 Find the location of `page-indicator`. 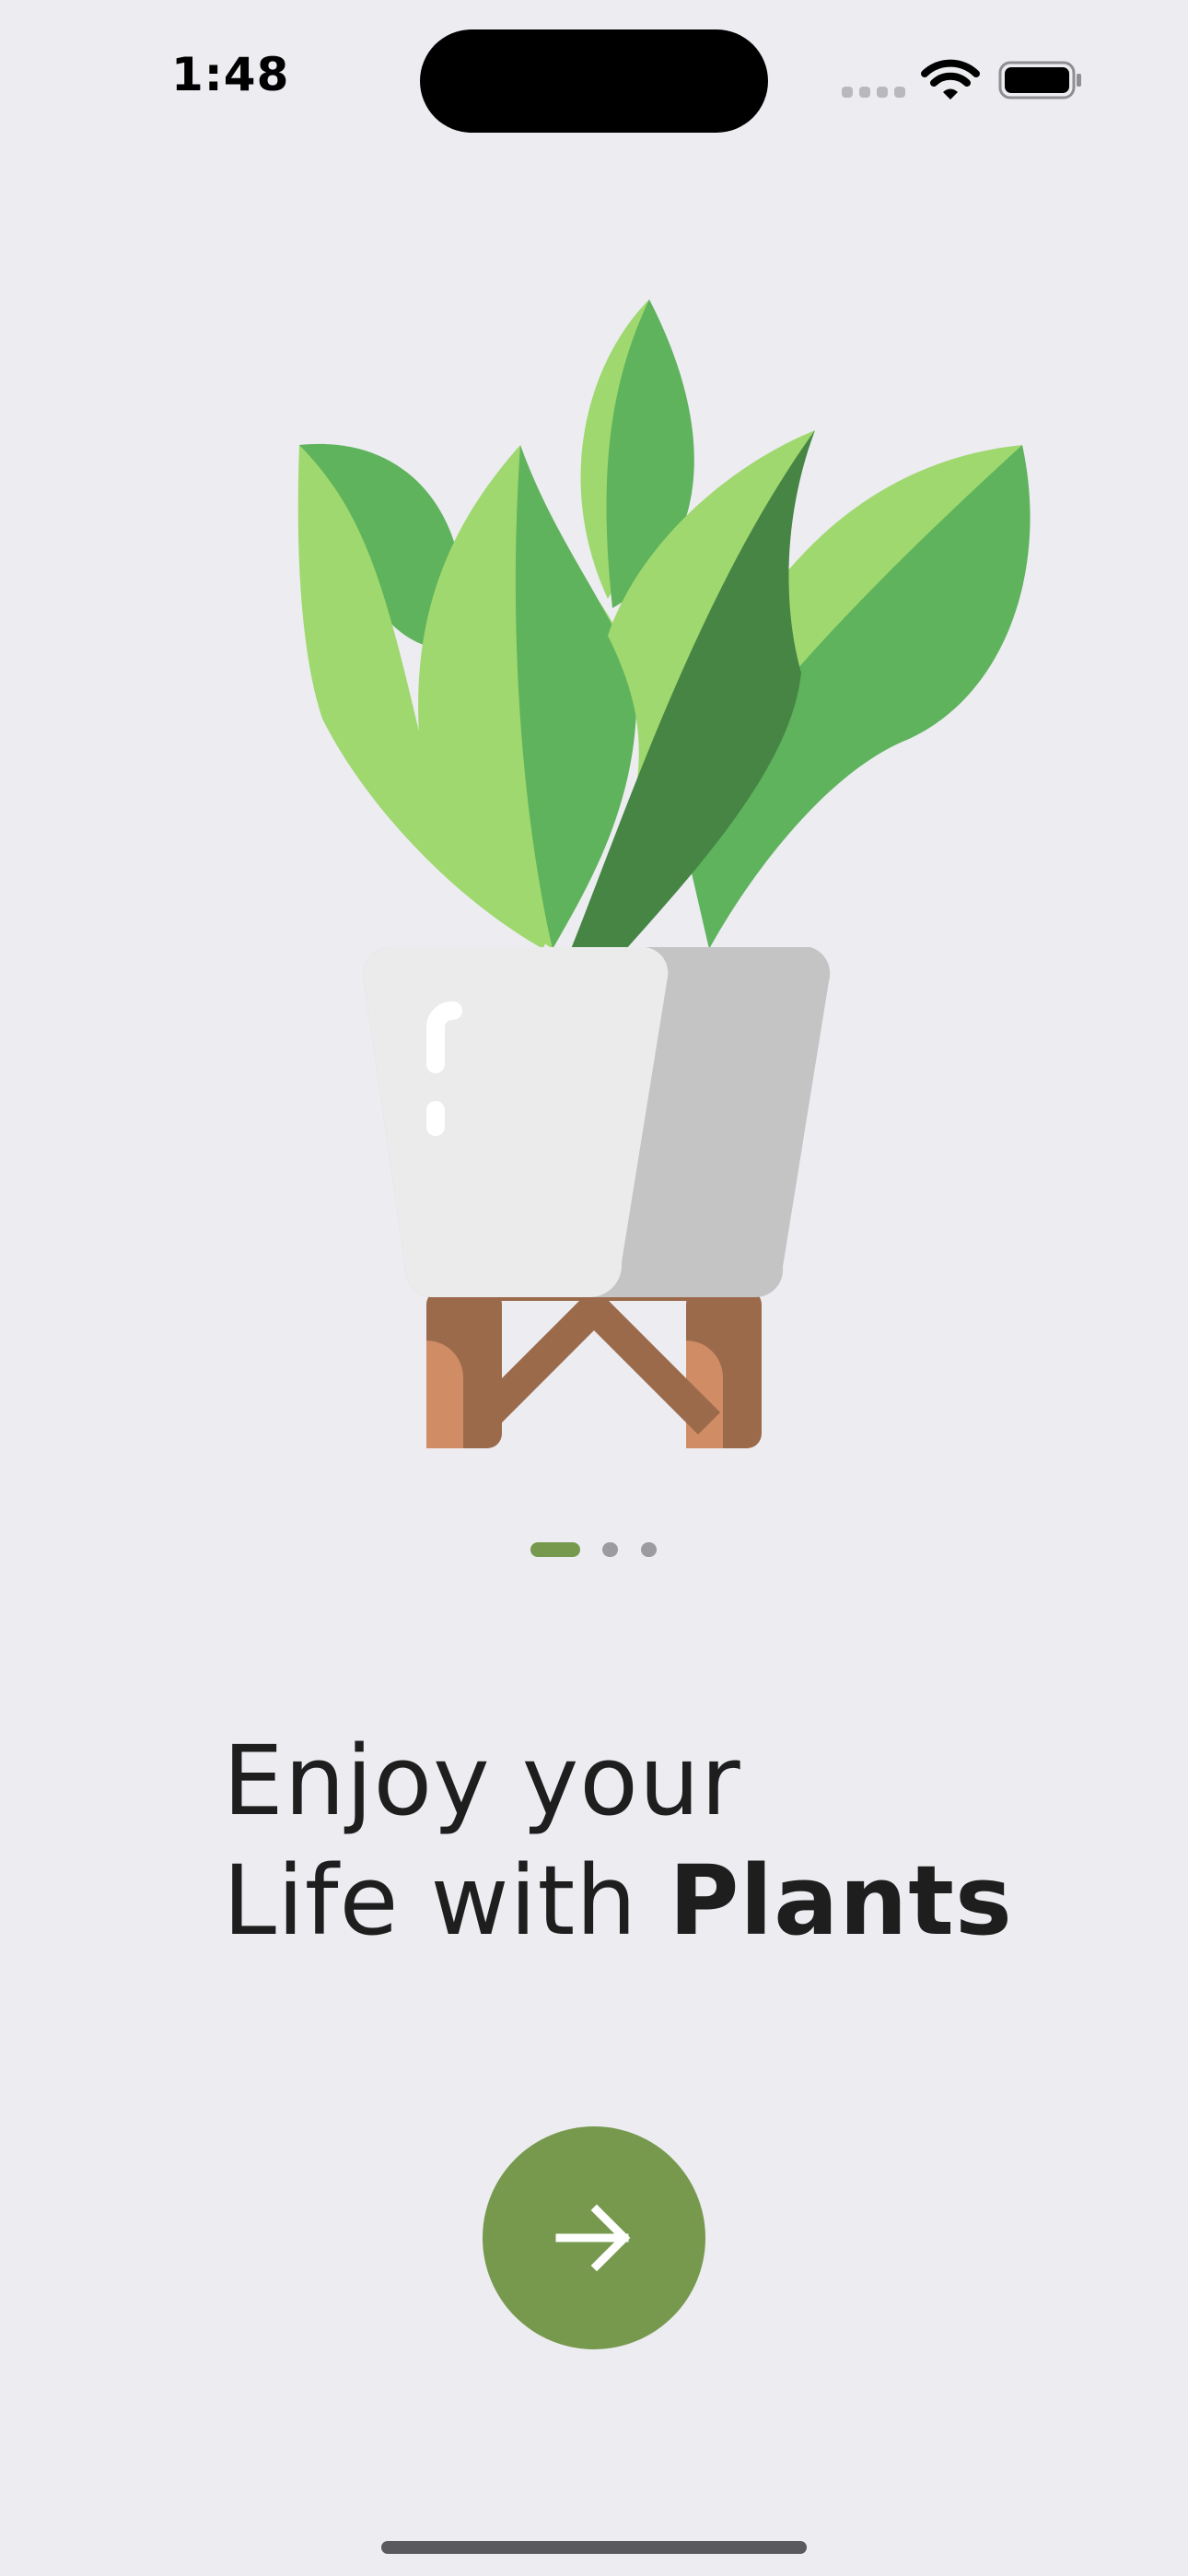

page-indicator is located at coordinates (594, 1546).